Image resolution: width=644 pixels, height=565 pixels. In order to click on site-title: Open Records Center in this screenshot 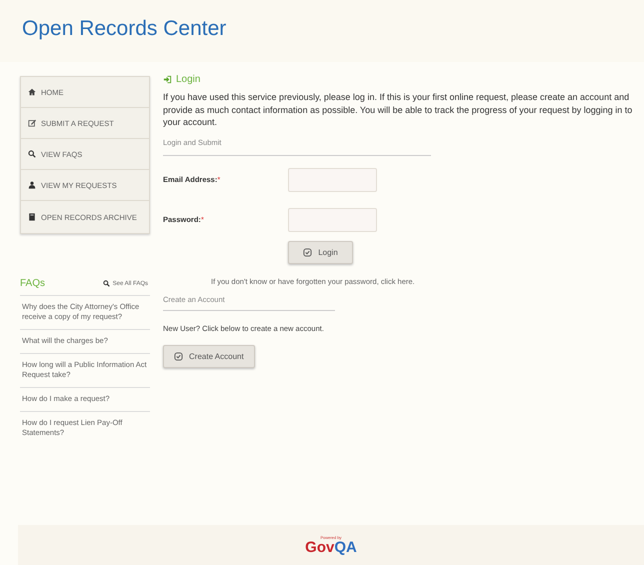, I will do `click(124, 29)`.